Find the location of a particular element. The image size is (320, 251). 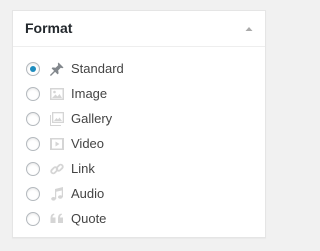

format-label: Quote is located at coordinates (89, 218).